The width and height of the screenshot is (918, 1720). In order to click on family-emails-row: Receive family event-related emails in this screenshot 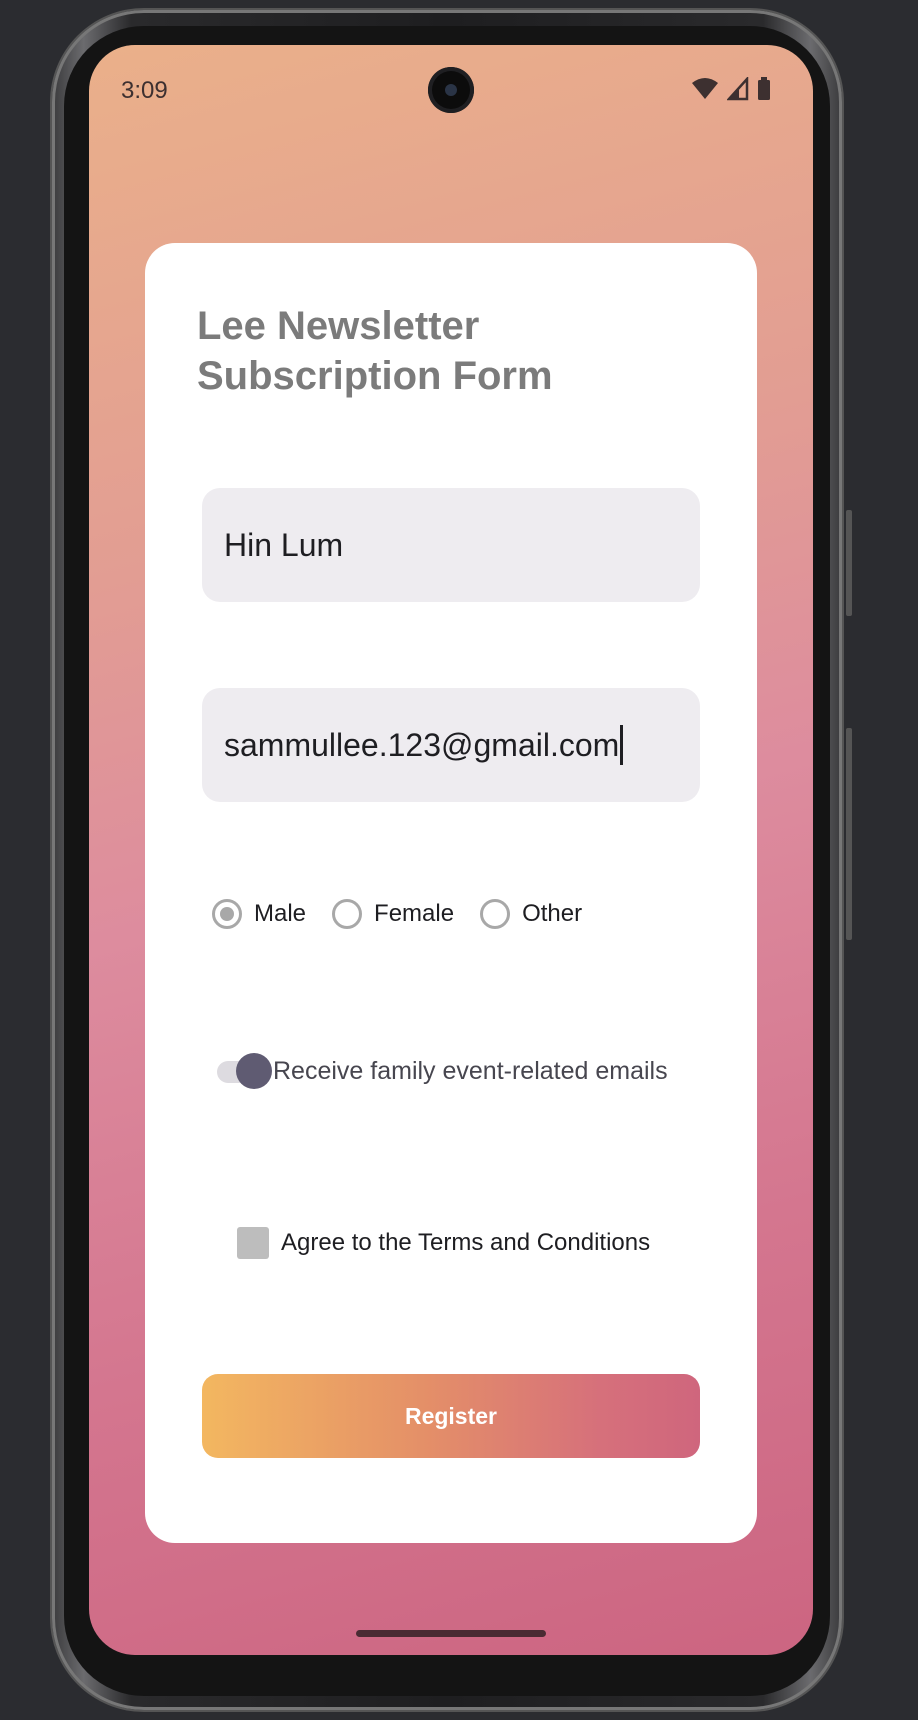, I will do `click(442, 1071)`.